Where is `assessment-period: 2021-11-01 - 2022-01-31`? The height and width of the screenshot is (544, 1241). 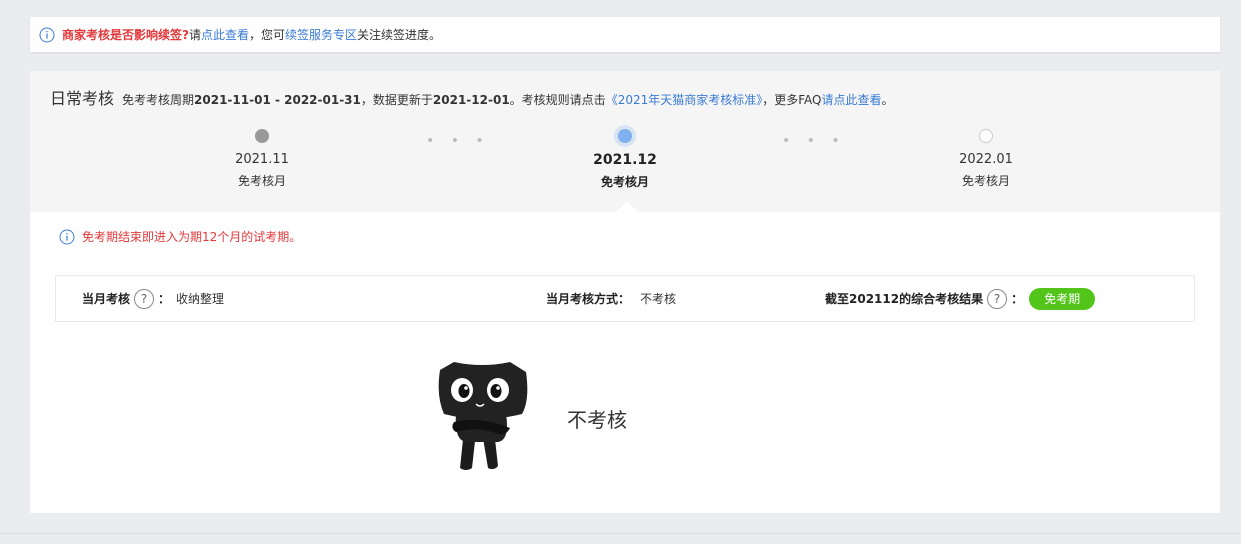 assessment-period: 2021-11-01 - 2022-01-31 is located at coordinates (277, 100).